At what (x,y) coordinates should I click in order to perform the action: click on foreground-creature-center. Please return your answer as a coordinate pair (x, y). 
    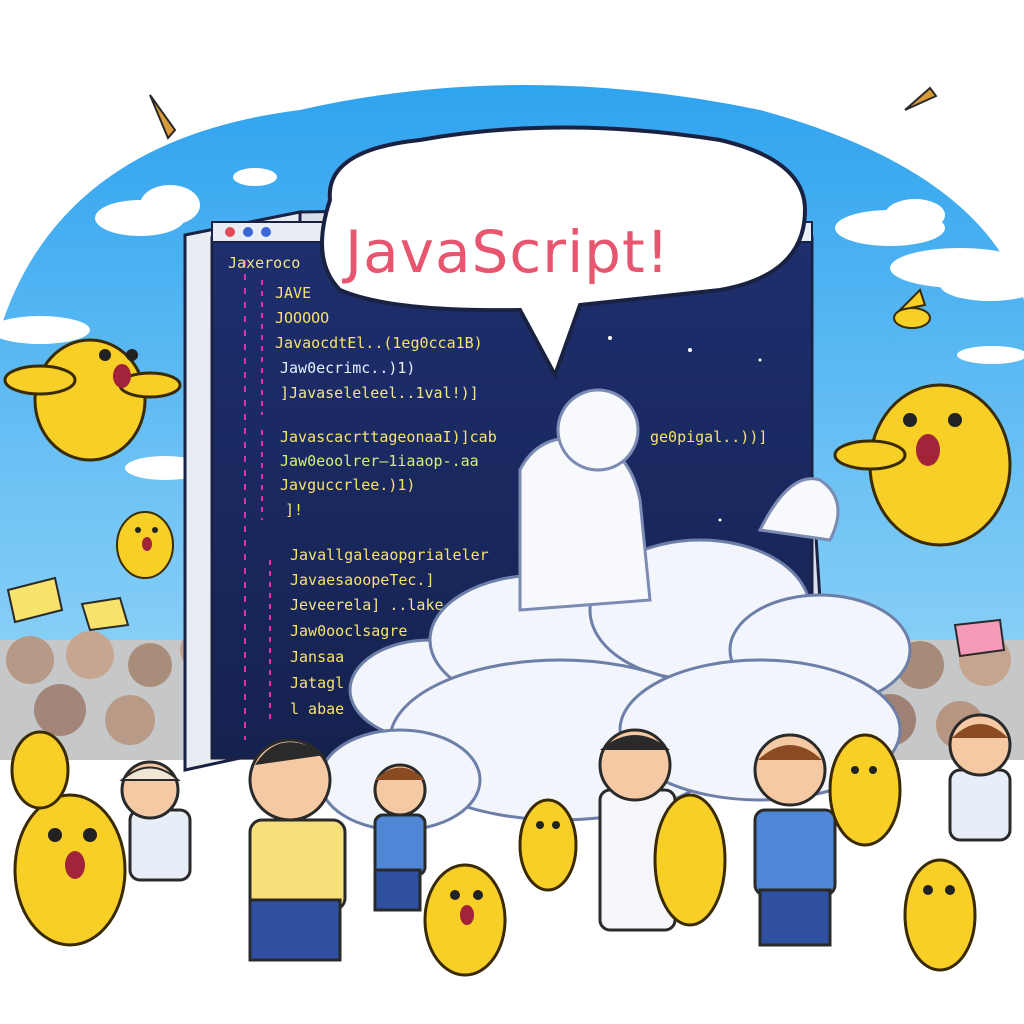
    Looking at the image, I should click on (465, 920).